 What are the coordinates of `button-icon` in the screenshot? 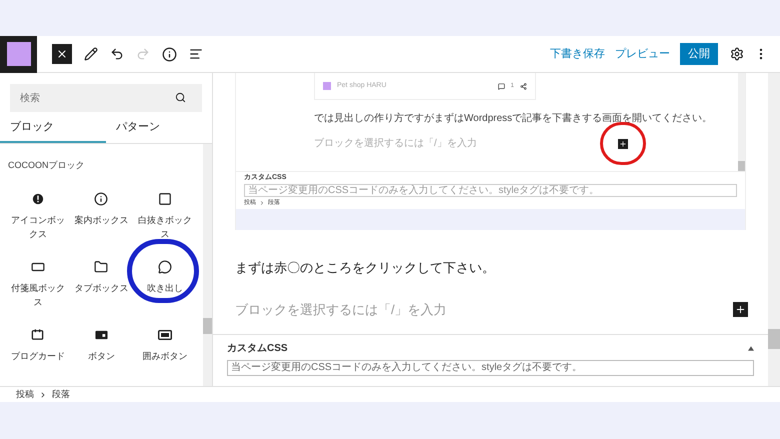 It's located at (101, 335).